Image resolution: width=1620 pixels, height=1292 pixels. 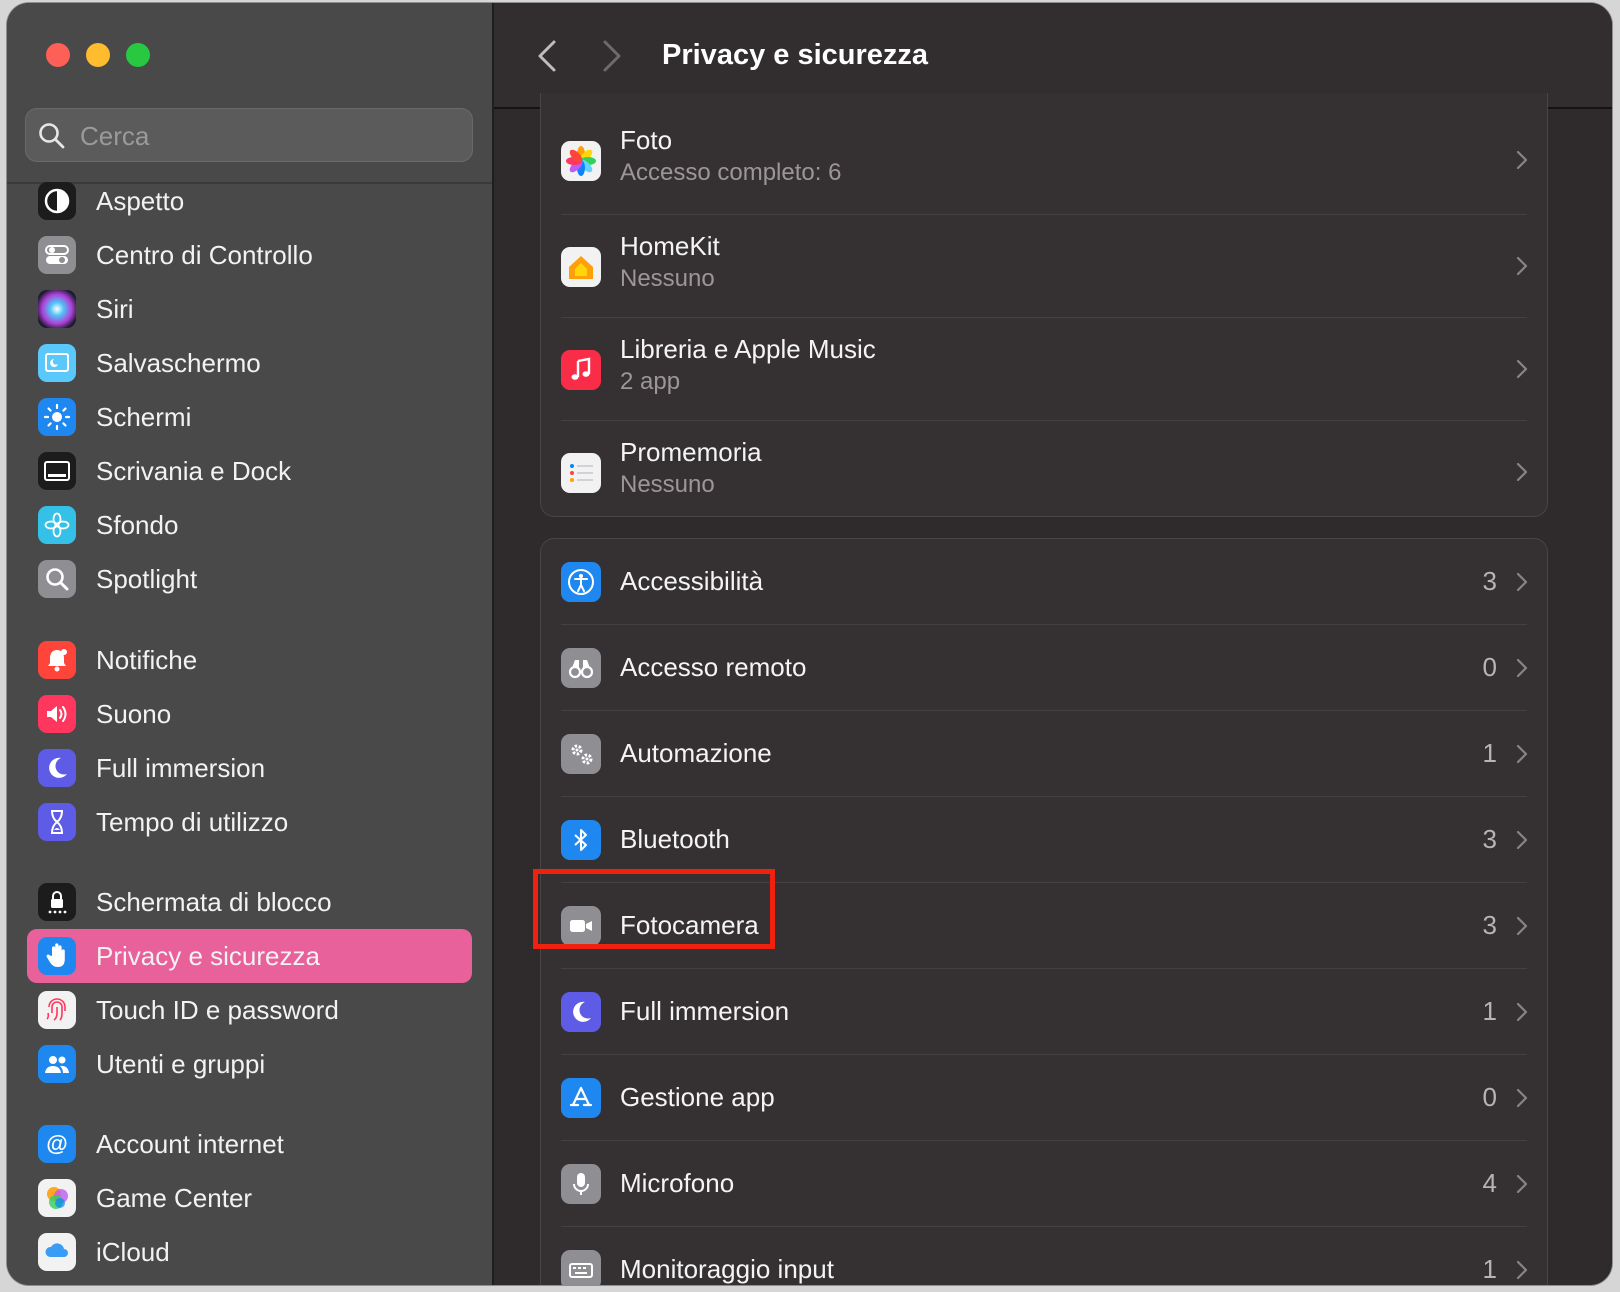 I want to click on input-monitoring-icon, so click(x=581, y=1267).